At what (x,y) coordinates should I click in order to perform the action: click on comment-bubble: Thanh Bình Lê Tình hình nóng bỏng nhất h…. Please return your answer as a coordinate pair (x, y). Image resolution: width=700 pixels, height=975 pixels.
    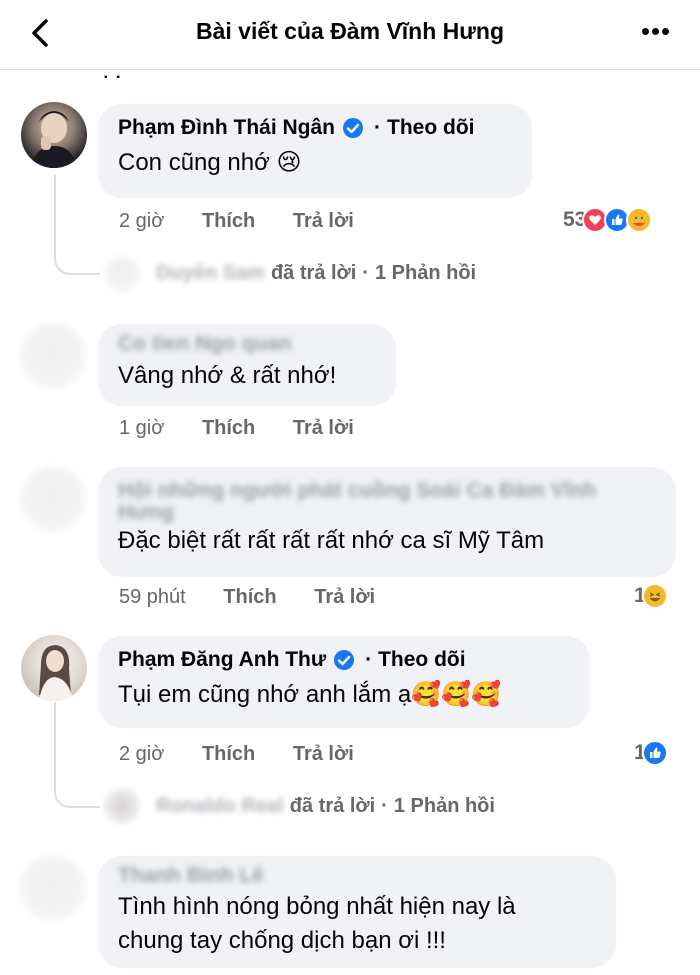
    Looking at the image, I should click on (357, 912).